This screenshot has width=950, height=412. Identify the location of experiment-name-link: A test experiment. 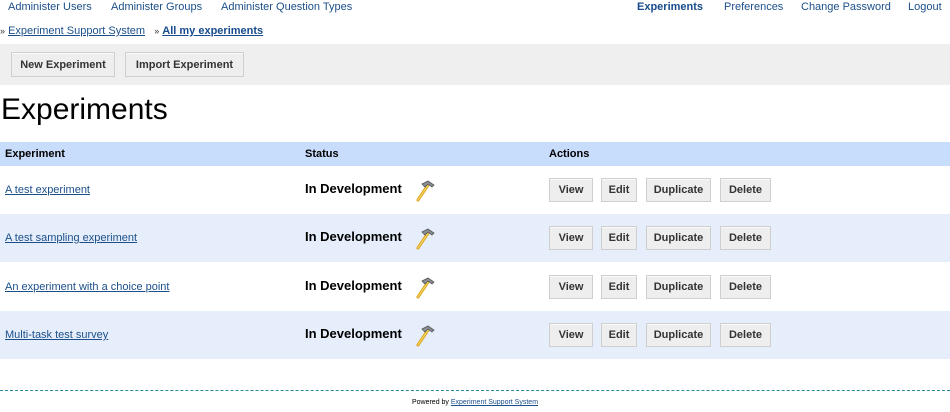
(47, 190).